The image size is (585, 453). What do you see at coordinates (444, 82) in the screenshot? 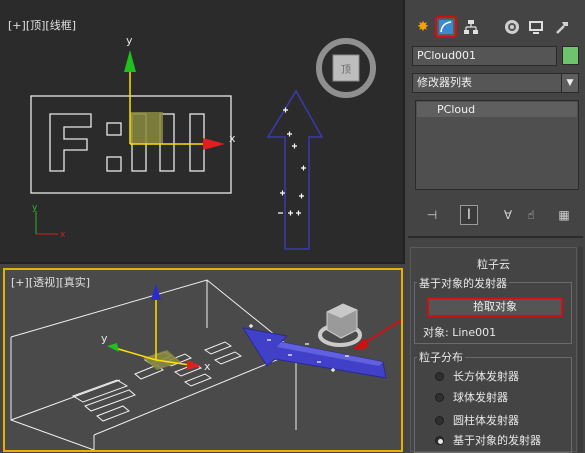
I see `modifier-list-label: 修改器列表` at bounding box center [444, 82].